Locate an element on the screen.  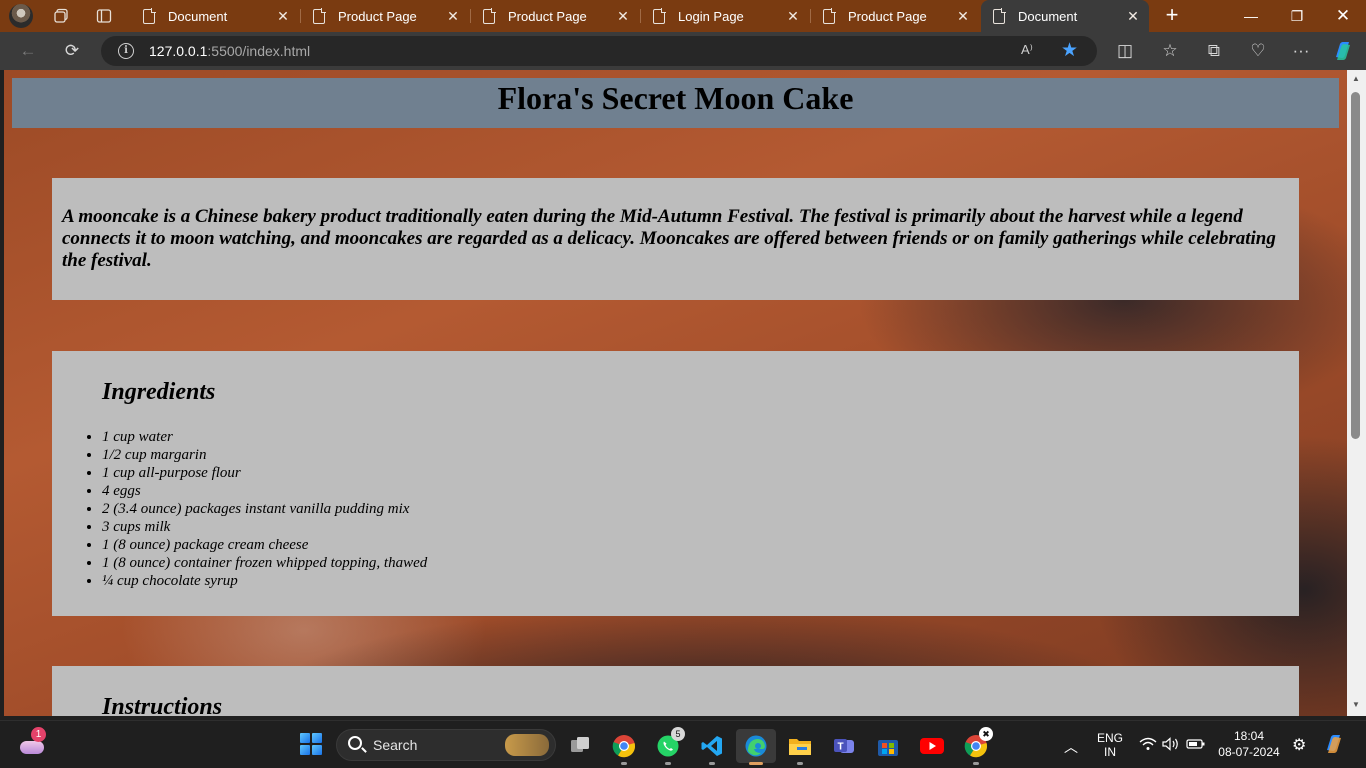
back-button: ← is located at coordinates (28, 51).